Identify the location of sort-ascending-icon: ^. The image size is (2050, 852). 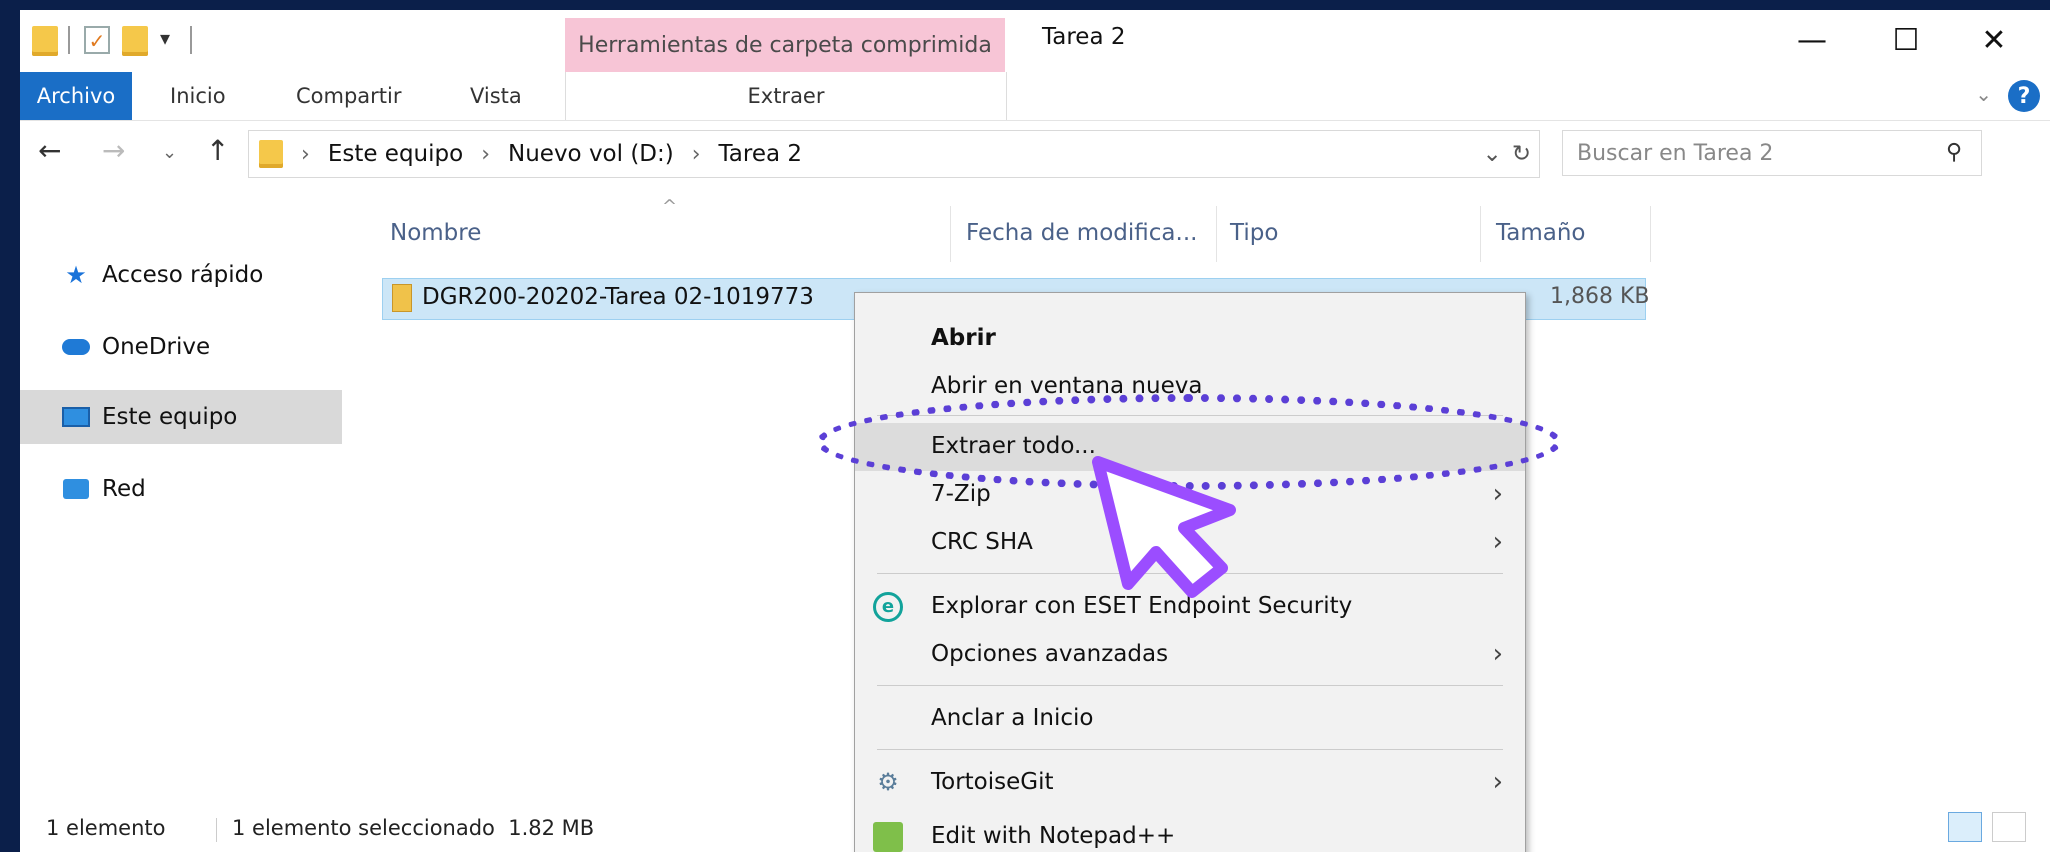
(670, 206).